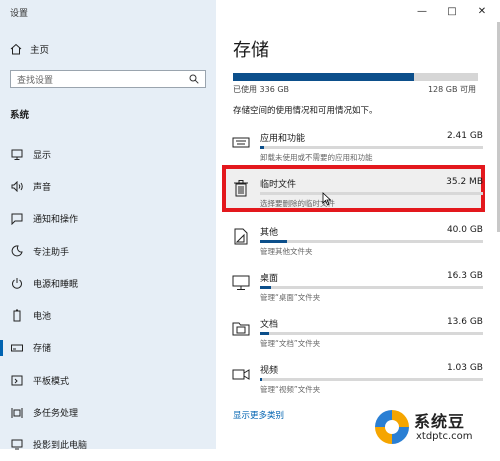  Describe the element at coordinates (17, 251) in the screenshot. I see `focus-assist-icon` at that location.